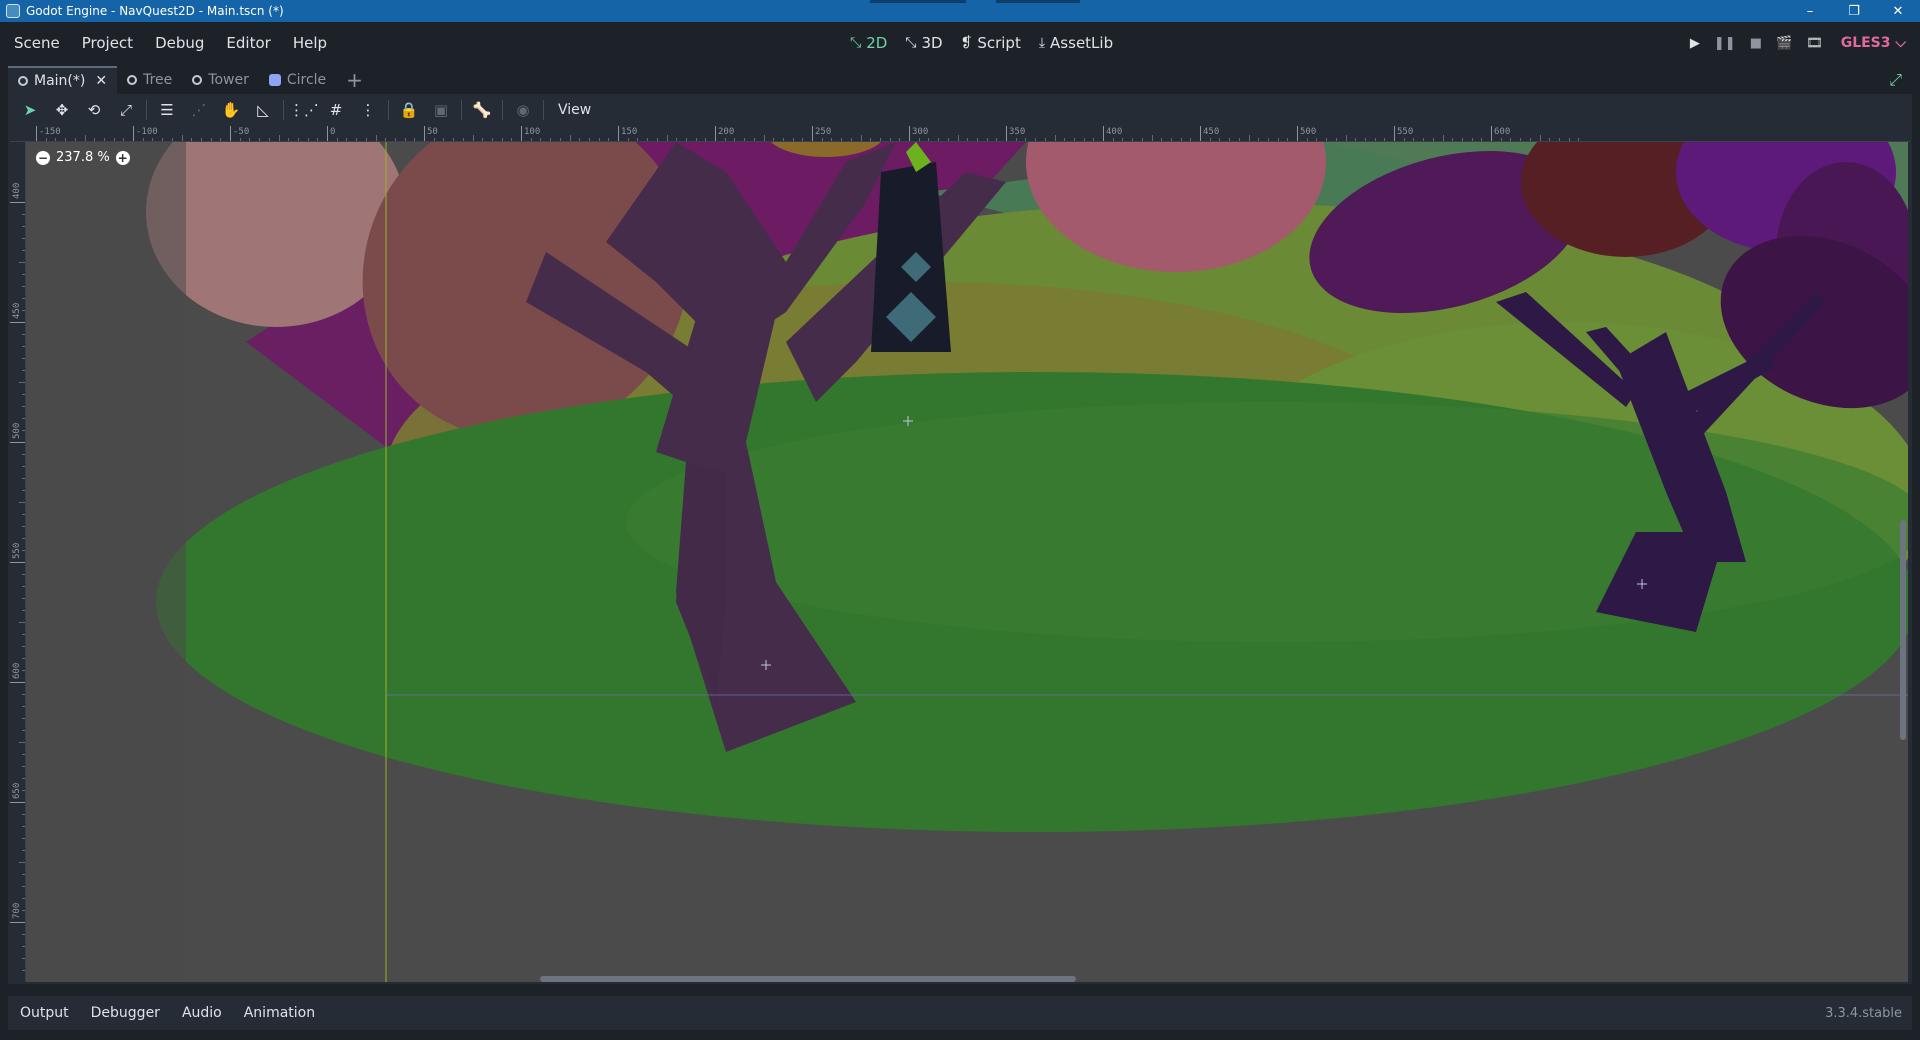 The width and height of the screenshot is (1920, 1040). I want to click on node2d-icon, so click(23, 81).